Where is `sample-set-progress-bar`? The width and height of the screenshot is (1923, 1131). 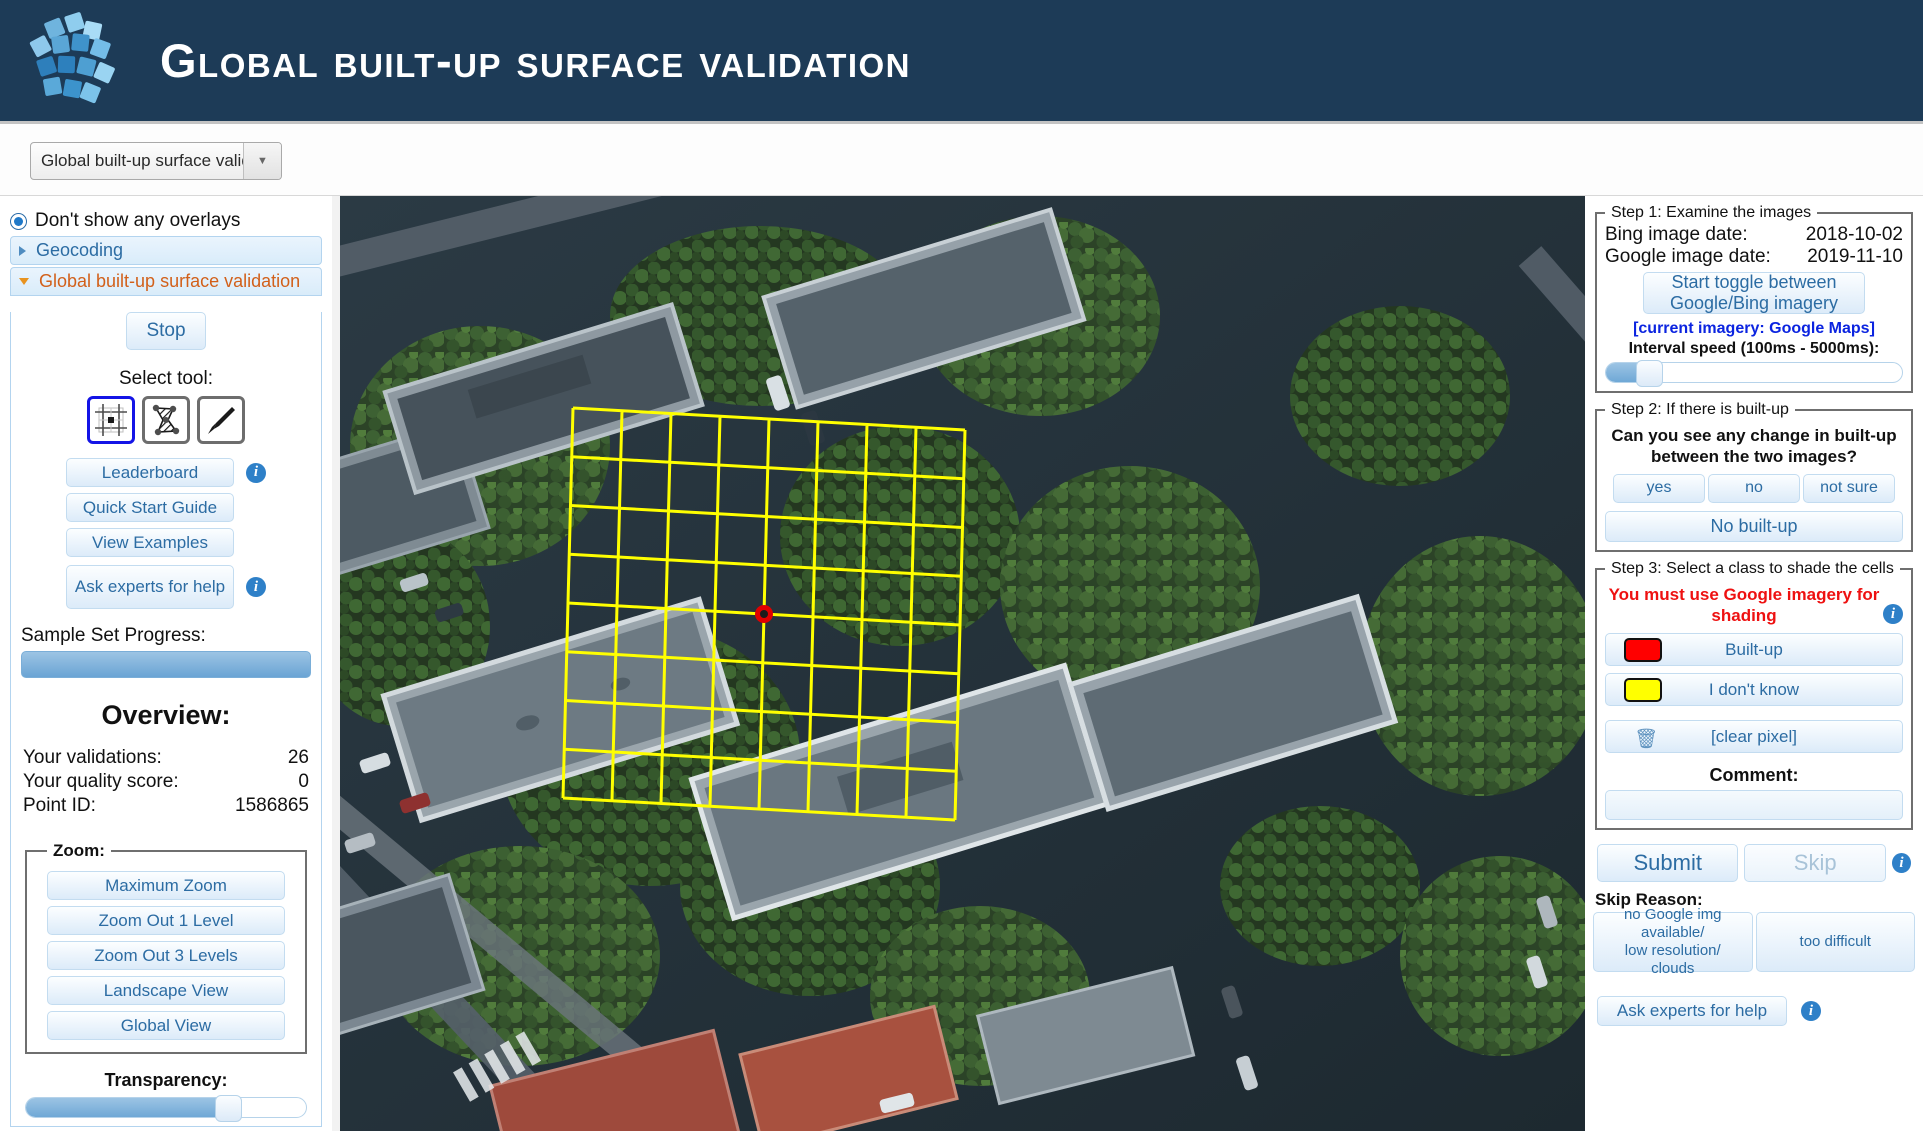 sample-set-progress-bar is located at coordinates (166, 664).